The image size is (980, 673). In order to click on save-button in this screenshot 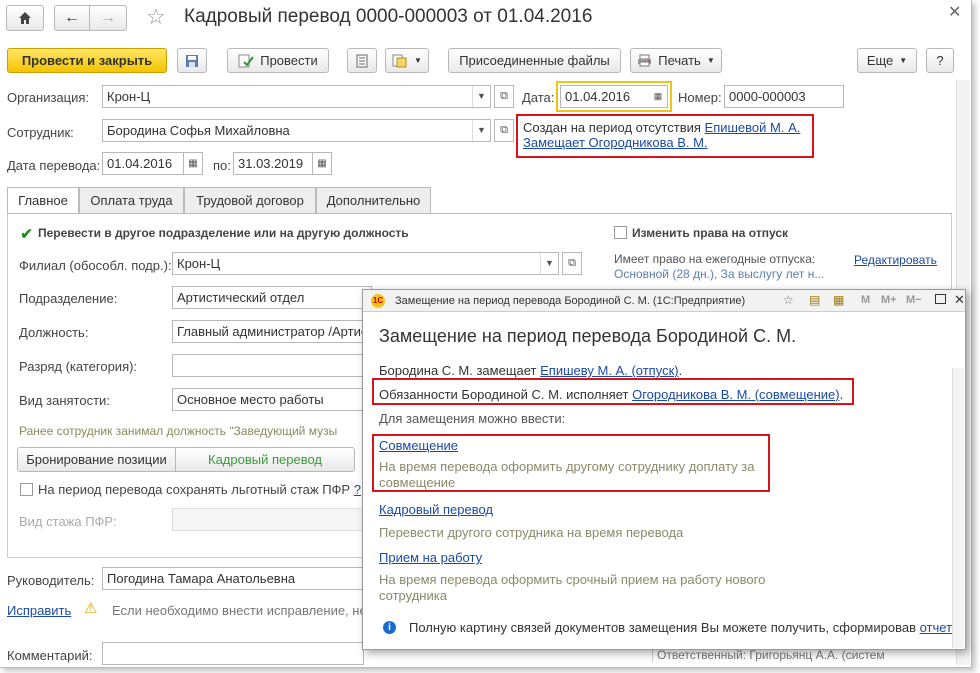, I will do `click(192, 60)`.